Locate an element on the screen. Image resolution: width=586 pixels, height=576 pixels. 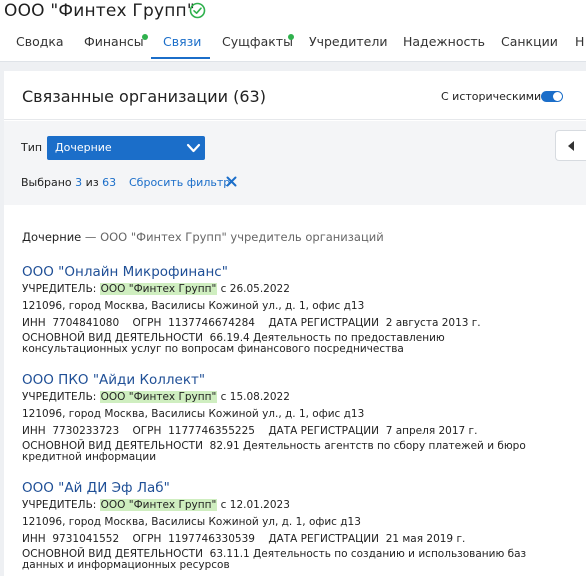
founder-since: с 26.05.2022 is located at coordinates (255, 289).